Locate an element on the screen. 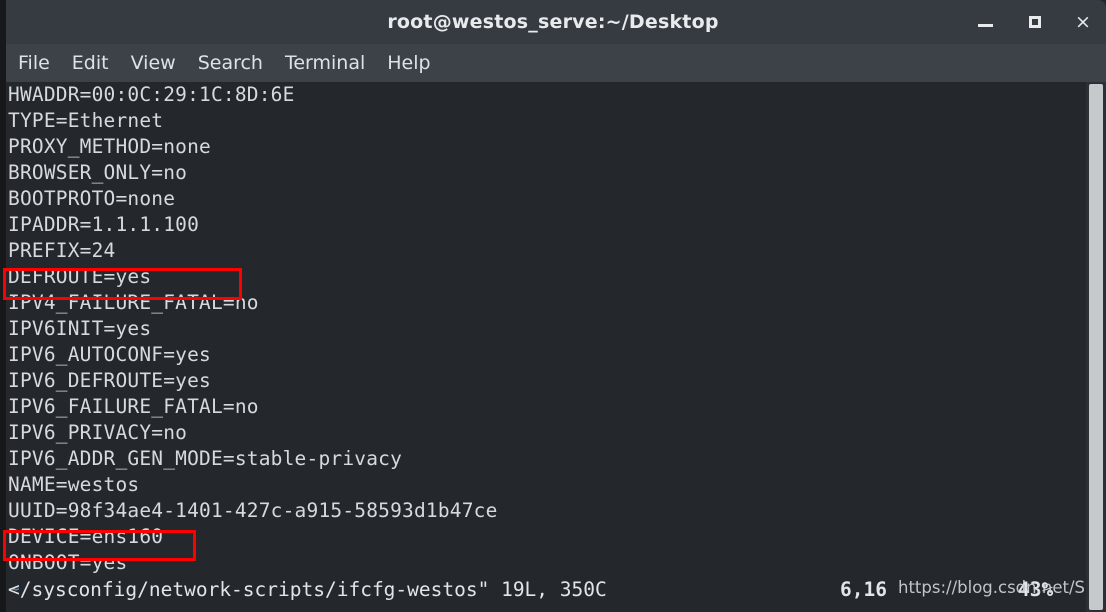 The image size is (1106, 612). buffer-line: BROWSER_ONLY=no is located at coordinates (98, 172).